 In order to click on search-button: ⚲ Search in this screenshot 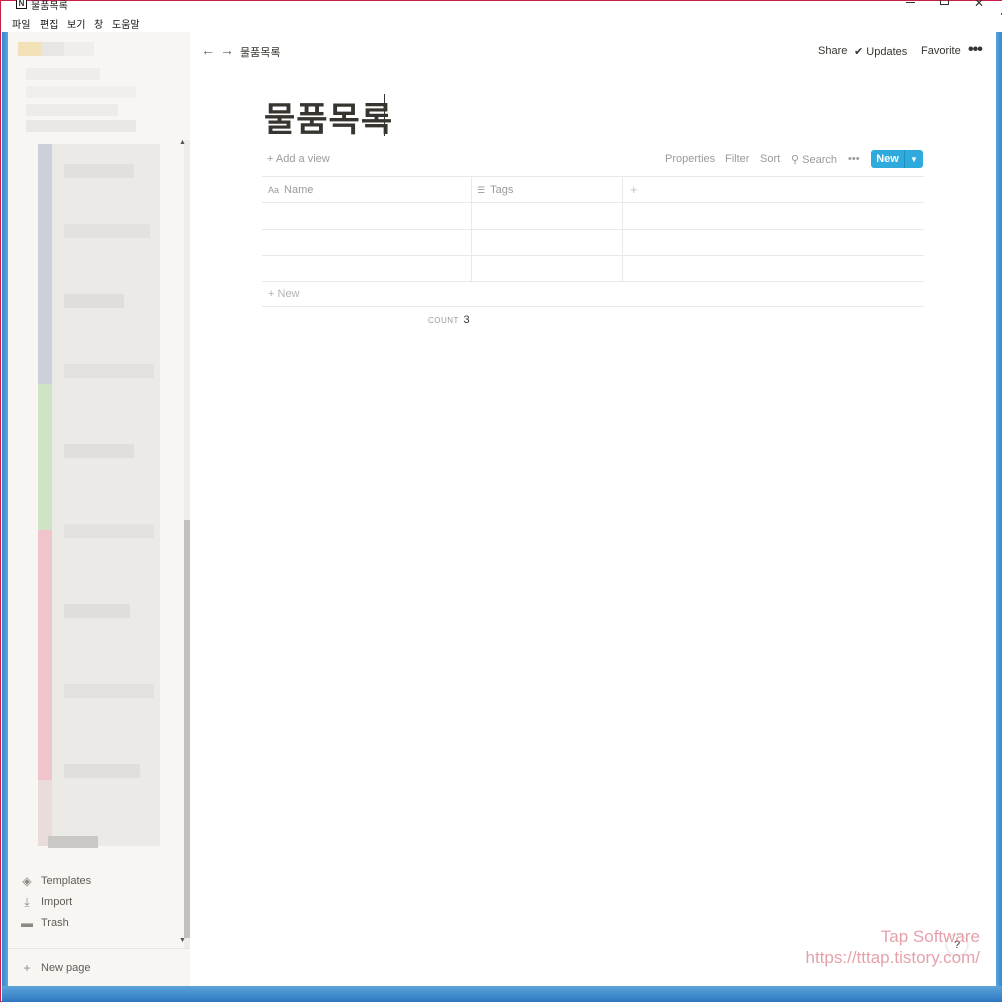, I will do `click(814, 159)`.